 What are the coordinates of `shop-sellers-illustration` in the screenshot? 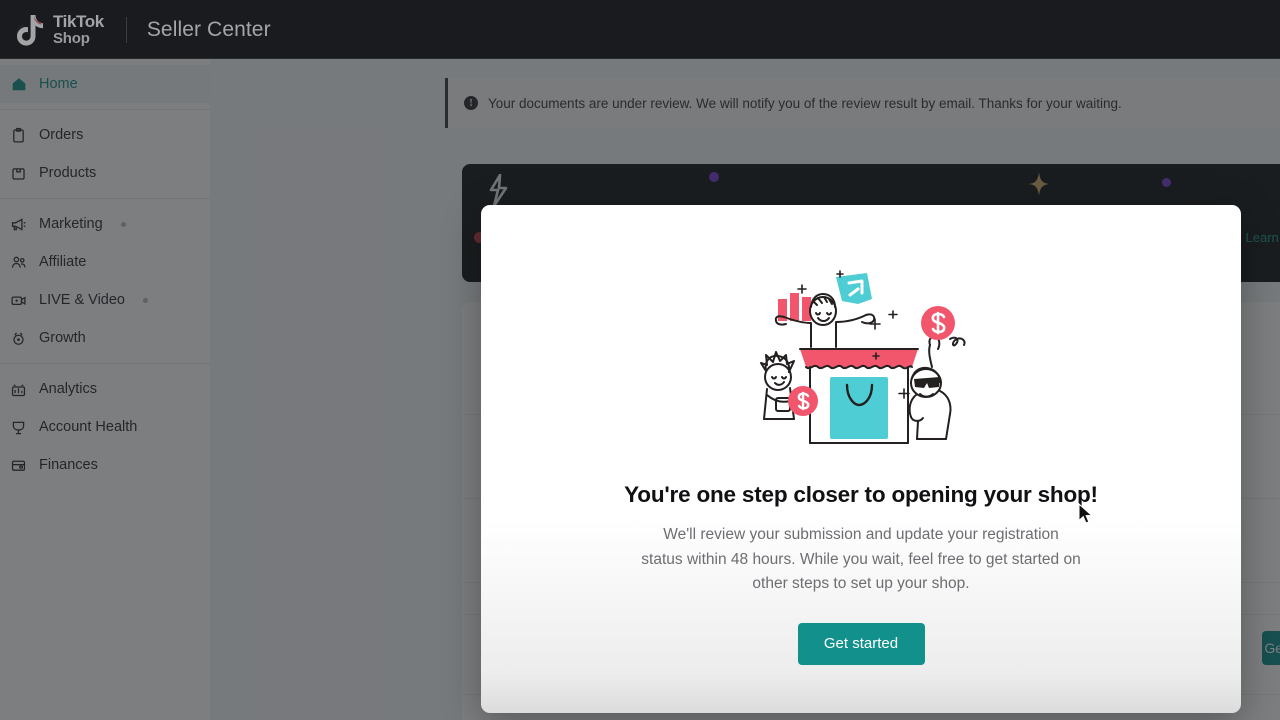 It's located at (861, 359).